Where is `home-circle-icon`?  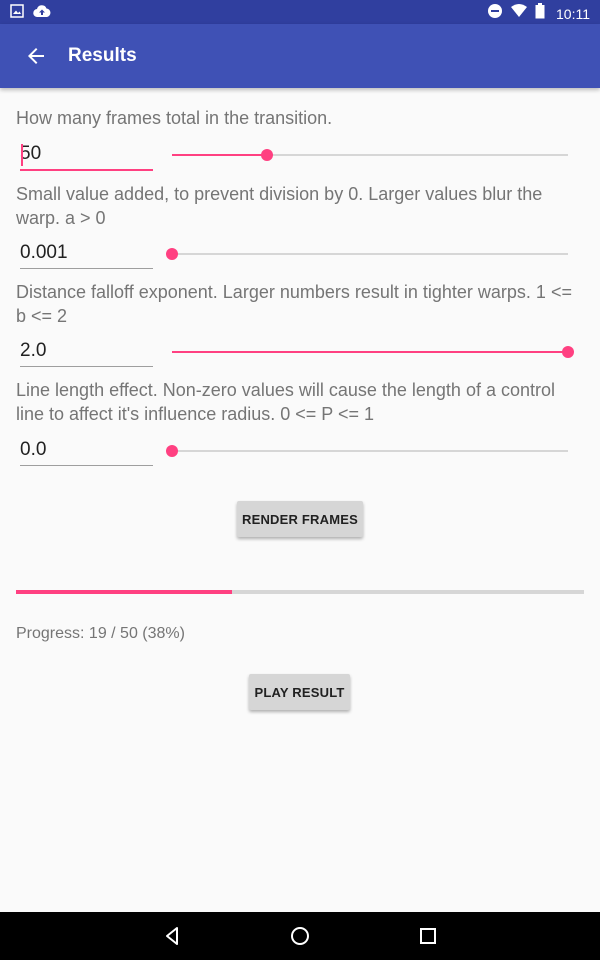
home-circle-icon is located at coordinates (300, 936).